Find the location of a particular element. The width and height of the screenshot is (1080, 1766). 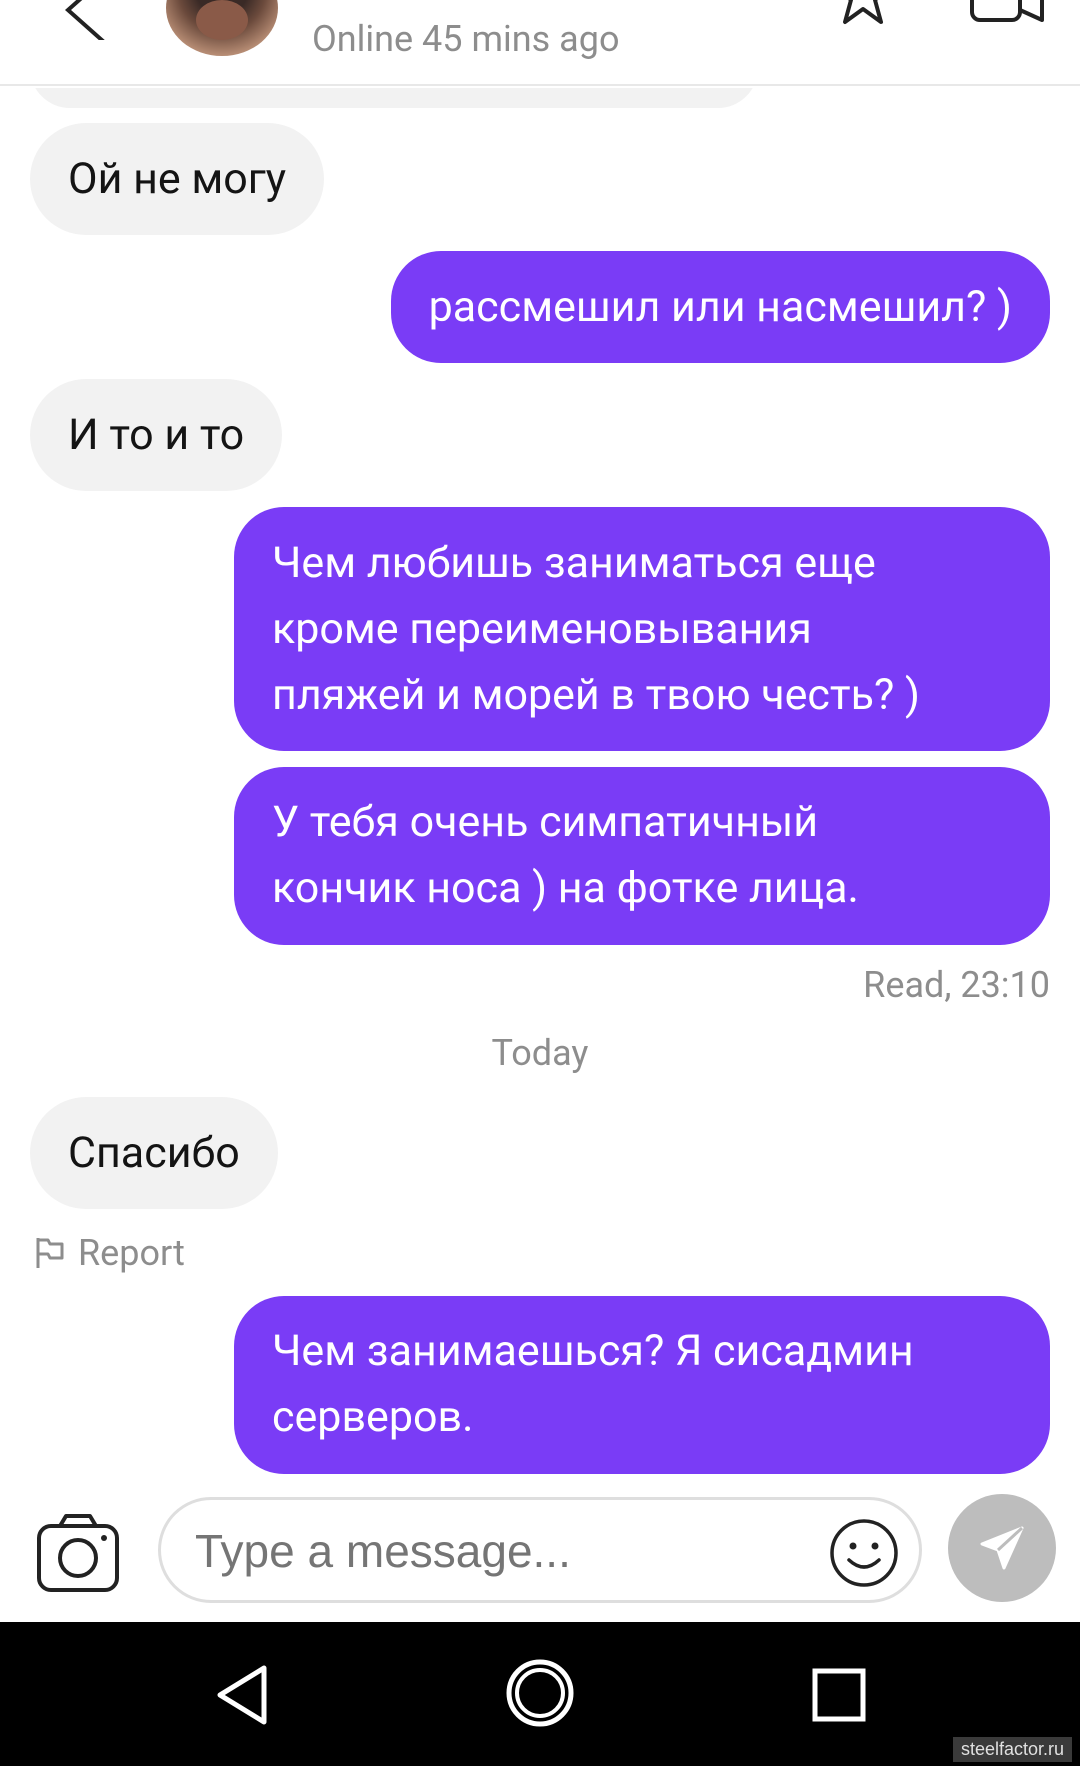

read-receipt: Read, 23:10 is located at coordinates (956, 985).